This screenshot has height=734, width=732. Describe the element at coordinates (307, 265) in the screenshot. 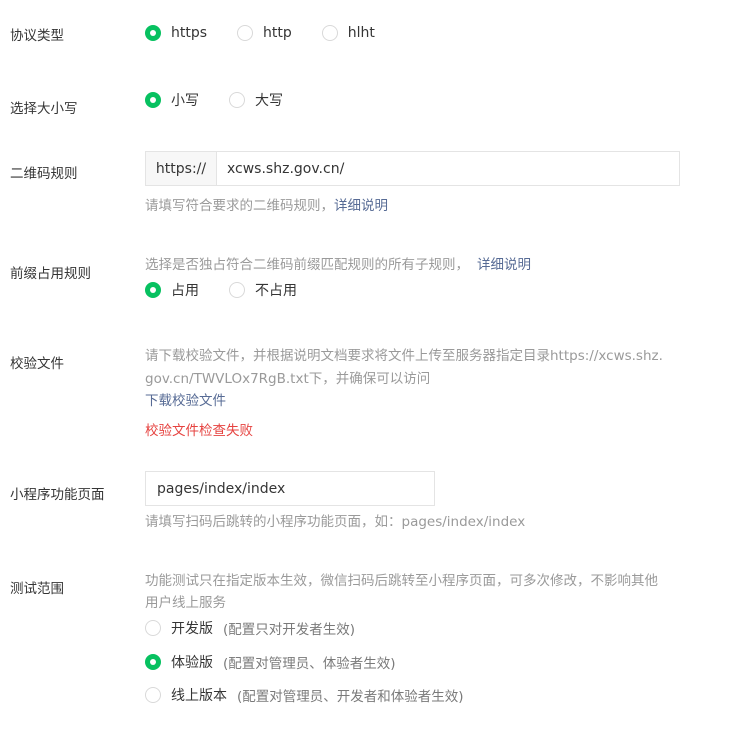

I see `hint-text: 选择是否独占符合二维码前缀匹配规则的所有子规则，` at that location.